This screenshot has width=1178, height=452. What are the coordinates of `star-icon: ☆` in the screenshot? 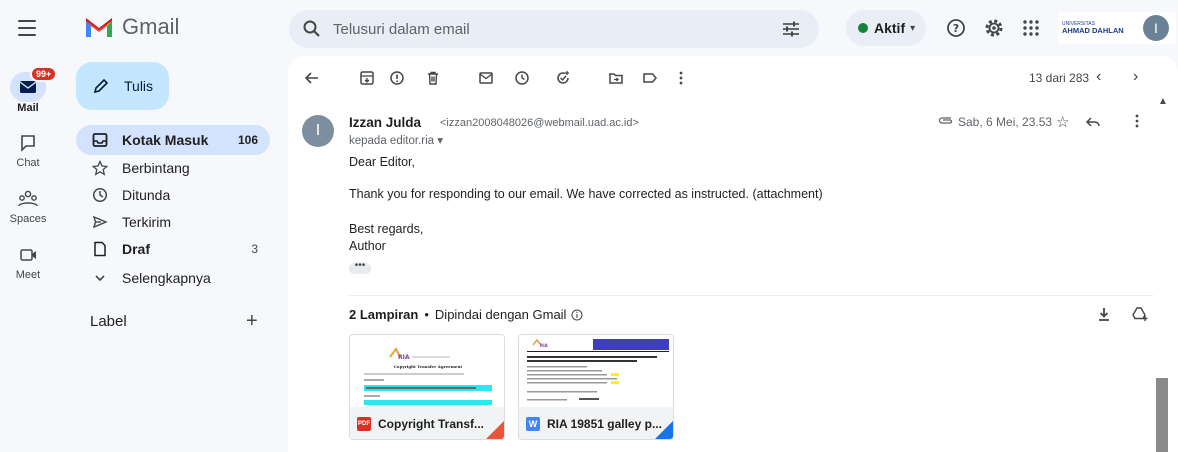 It's located at (1062, 122).